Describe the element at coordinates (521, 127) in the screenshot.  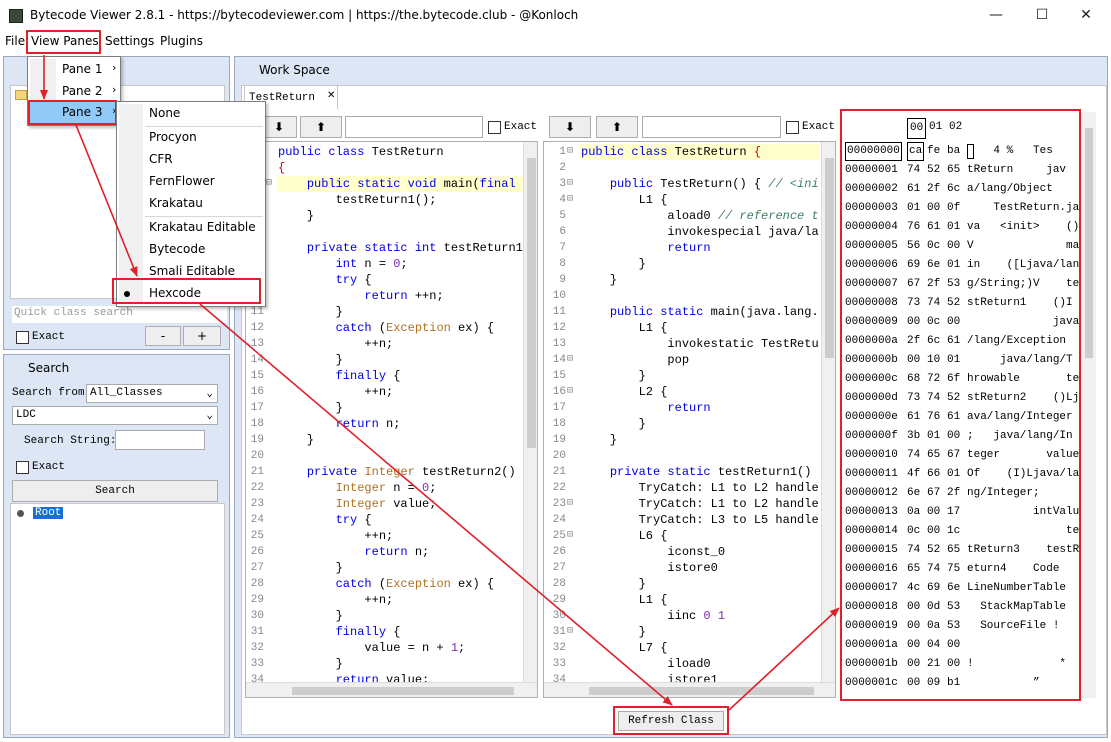
I see `pane1-exact-label: Exact` at that location.